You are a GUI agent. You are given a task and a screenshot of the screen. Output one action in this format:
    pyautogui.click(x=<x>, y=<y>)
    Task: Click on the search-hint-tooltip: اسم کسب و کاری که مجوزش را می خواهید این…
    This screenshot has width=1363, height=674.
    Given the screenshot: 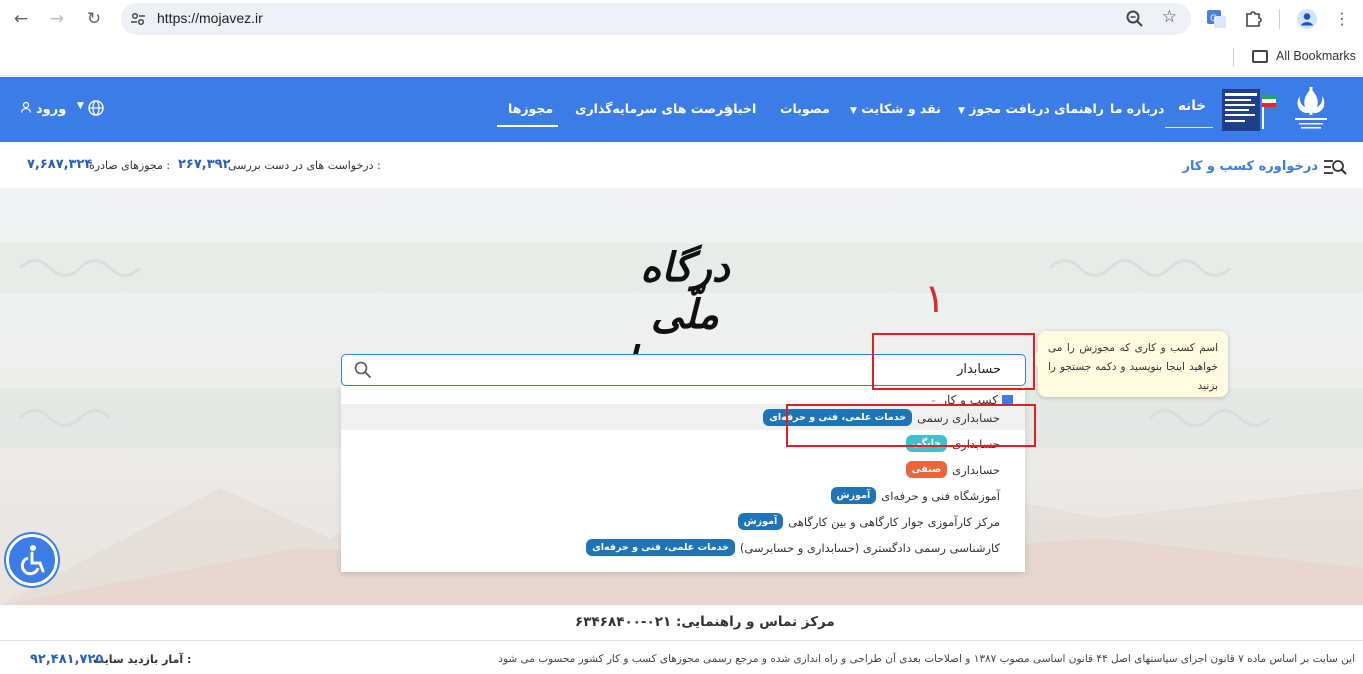 What is the action you would take?
    pyautogui.click(x=1129, y=364)
    